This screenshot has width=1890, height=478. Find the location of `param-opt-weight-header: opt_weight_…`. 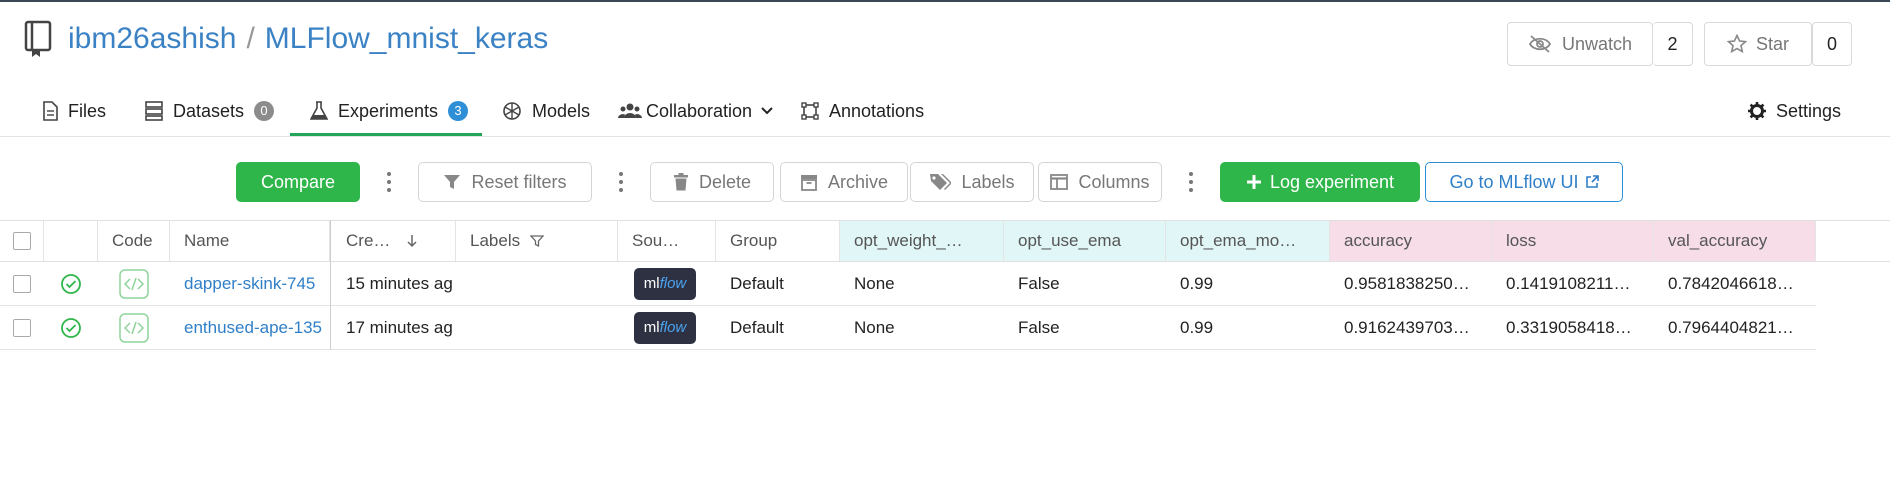

param-opt-weight-header: opt_weight_… is located at coordinates (922, 241).